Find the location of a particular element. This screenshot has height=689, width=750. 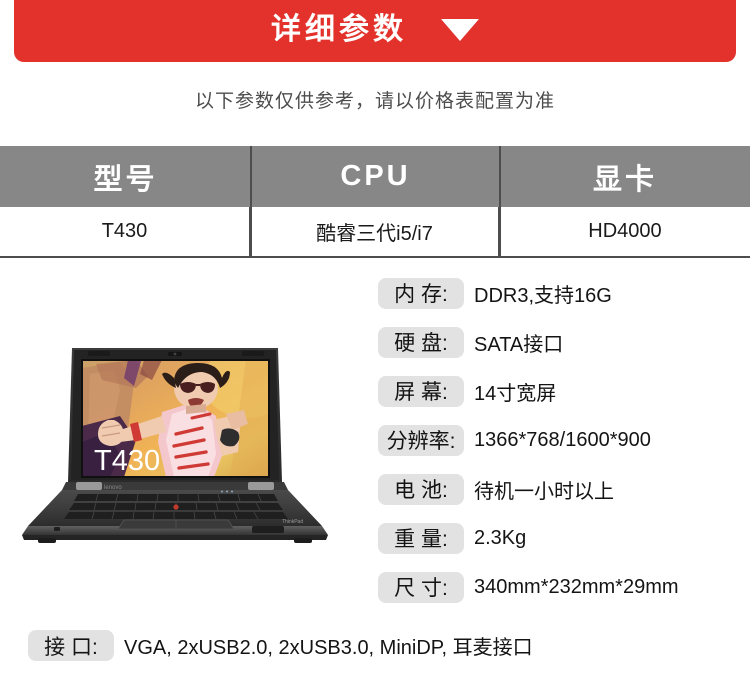

screen-model-label: T430 is located at coordinates (127, 461).